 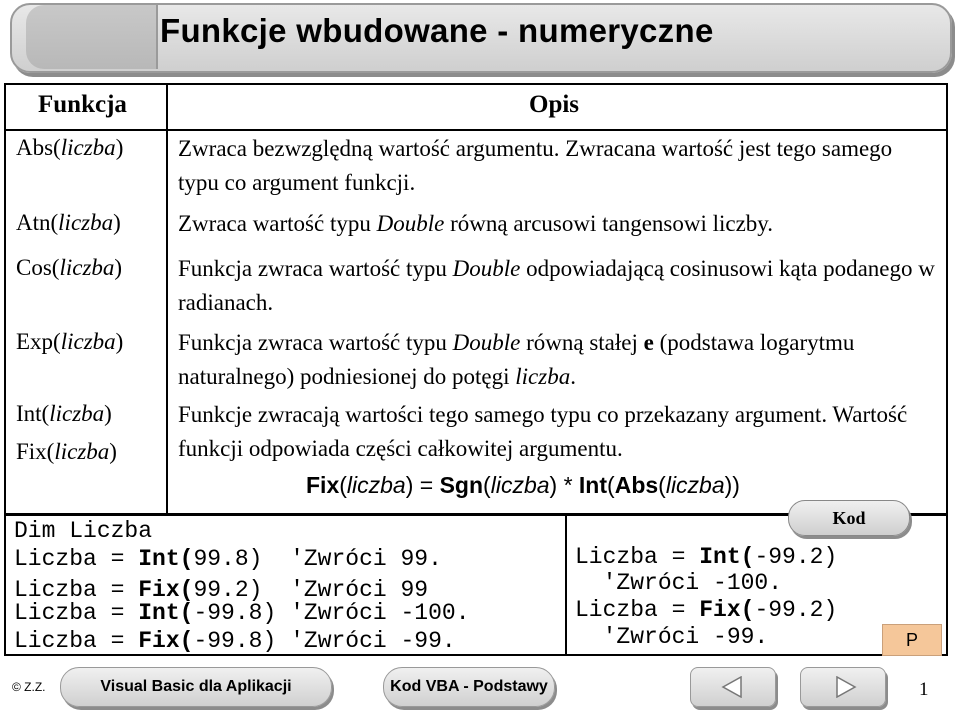 I want to click on code-line-dim: Dim Liczba, so click(x=83, y=531).